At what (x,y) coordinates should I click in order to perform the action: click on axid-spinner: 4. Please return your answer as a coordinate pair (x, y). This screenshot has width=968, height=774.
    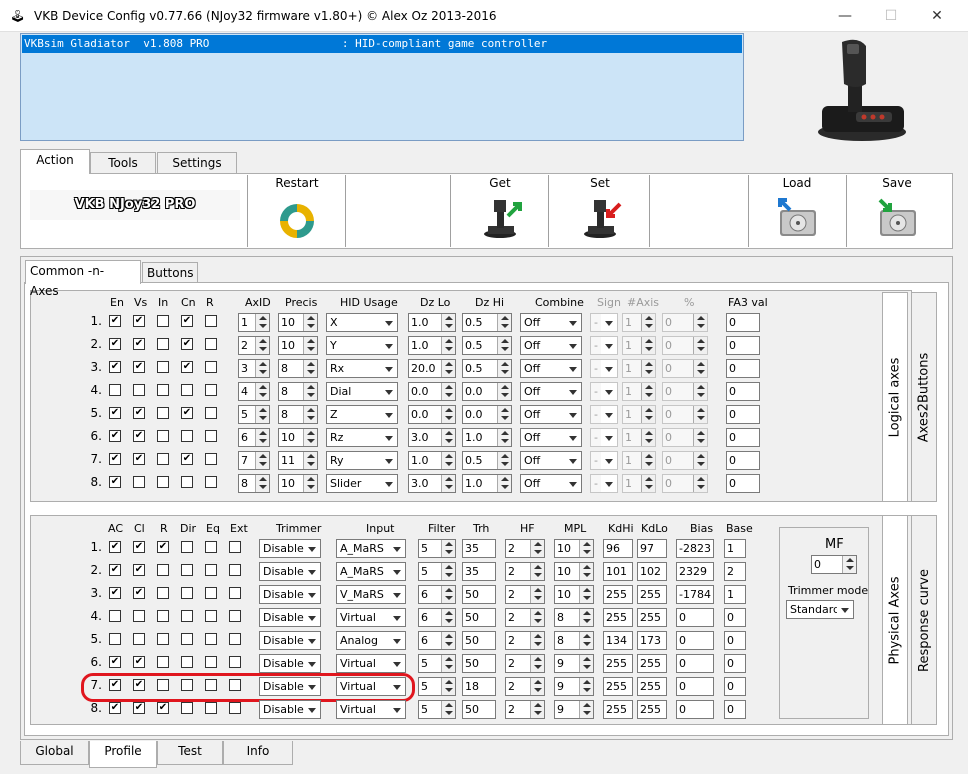
    Looking at the image, I should click on (254, 391).